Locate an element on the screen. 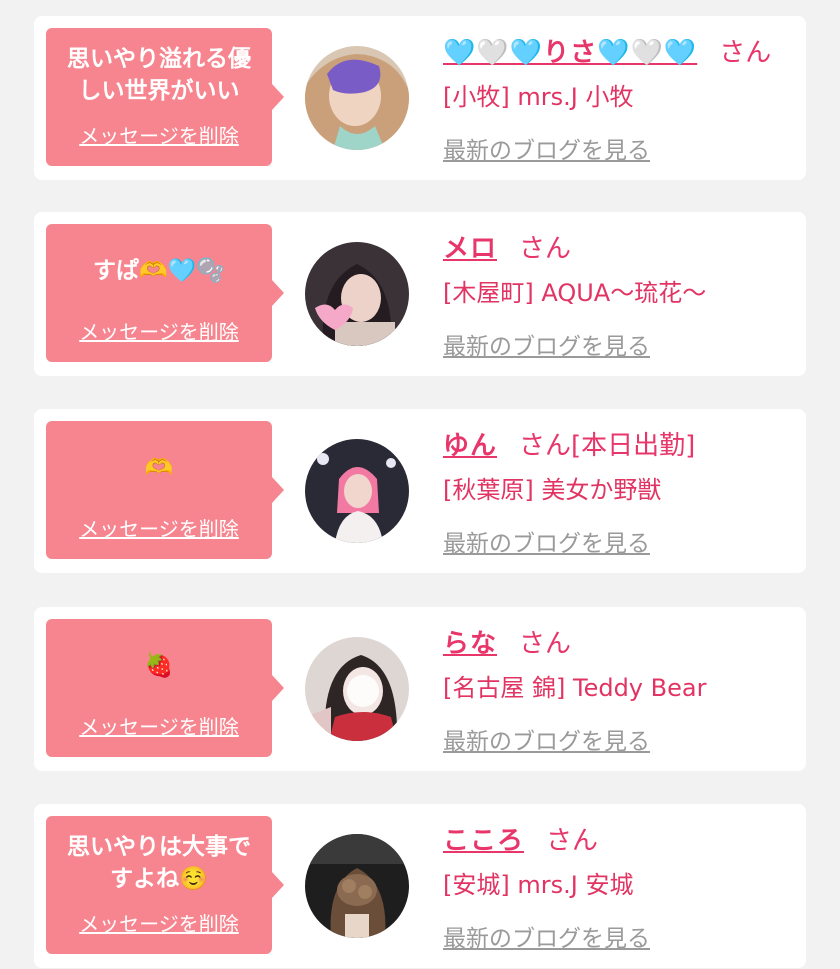 Image resolution: width=840 pixels, height=969 pixels. shop-label: [小牧] mrs.J 小牧 is located at coordinates (538, 97).